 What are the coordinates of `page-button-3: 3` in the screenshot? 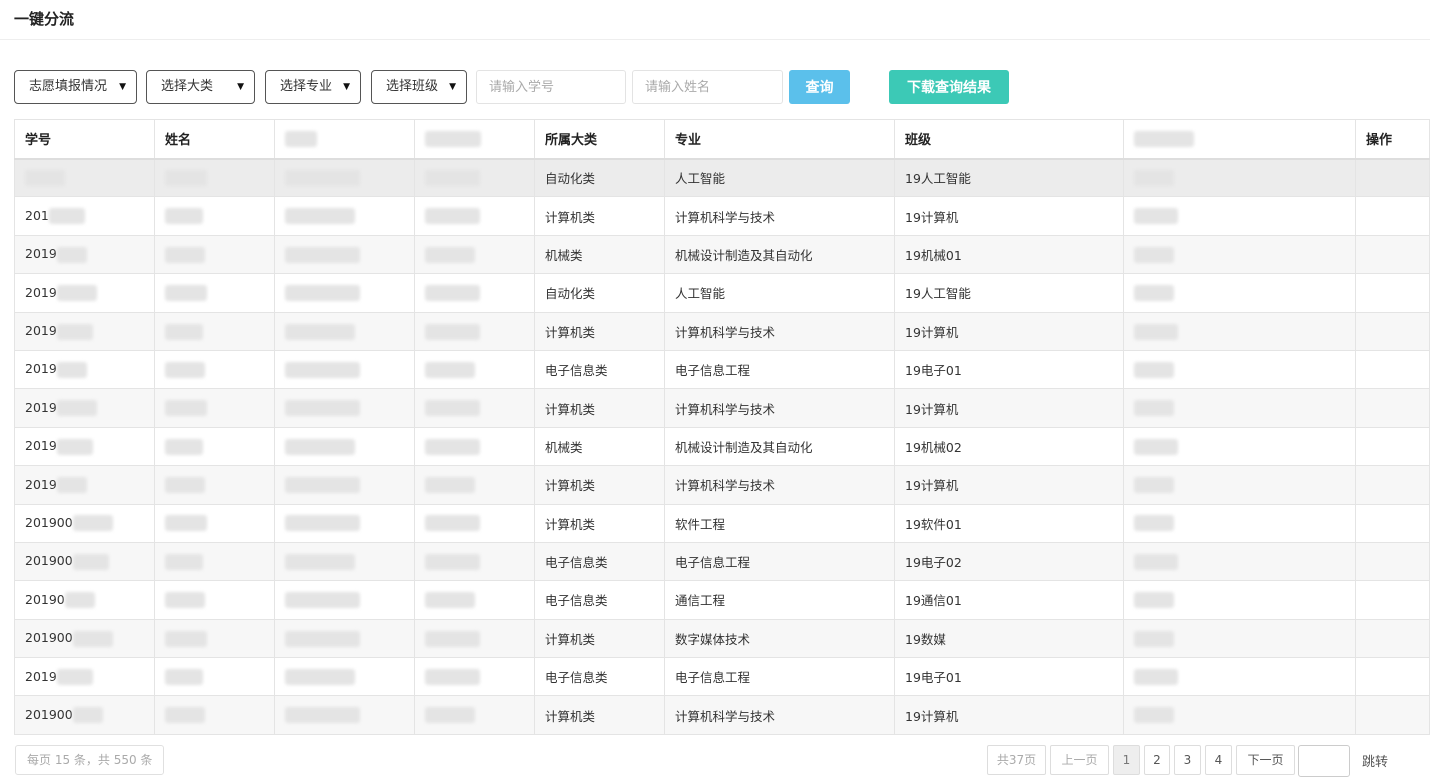 It's located at (1187, 760).